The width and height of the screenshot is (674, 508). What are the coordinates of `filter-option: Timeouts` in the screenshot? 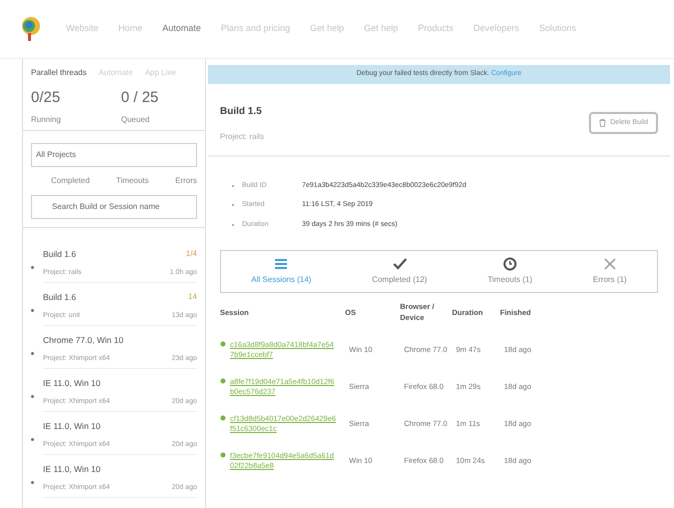 It's located at (132, 180).